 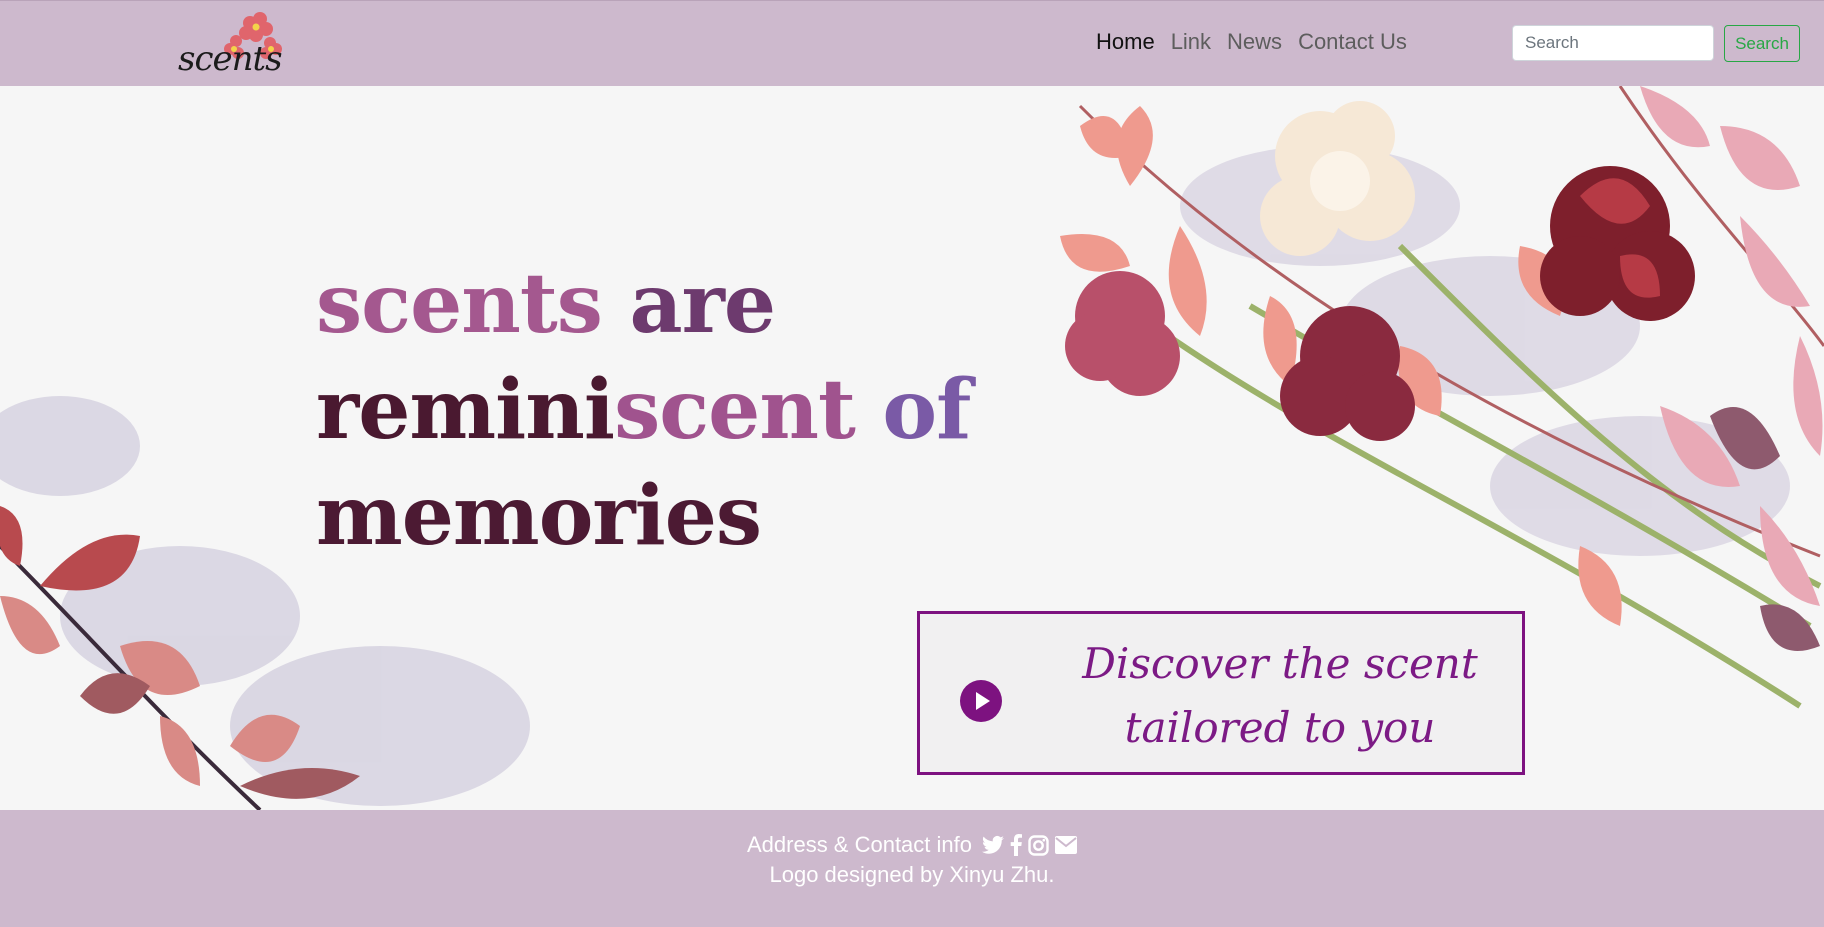 What do you see at coordinates (1125, 42) in the screenshot?
I see `nav-link-home: Home` at bounding box center [1125, 42].